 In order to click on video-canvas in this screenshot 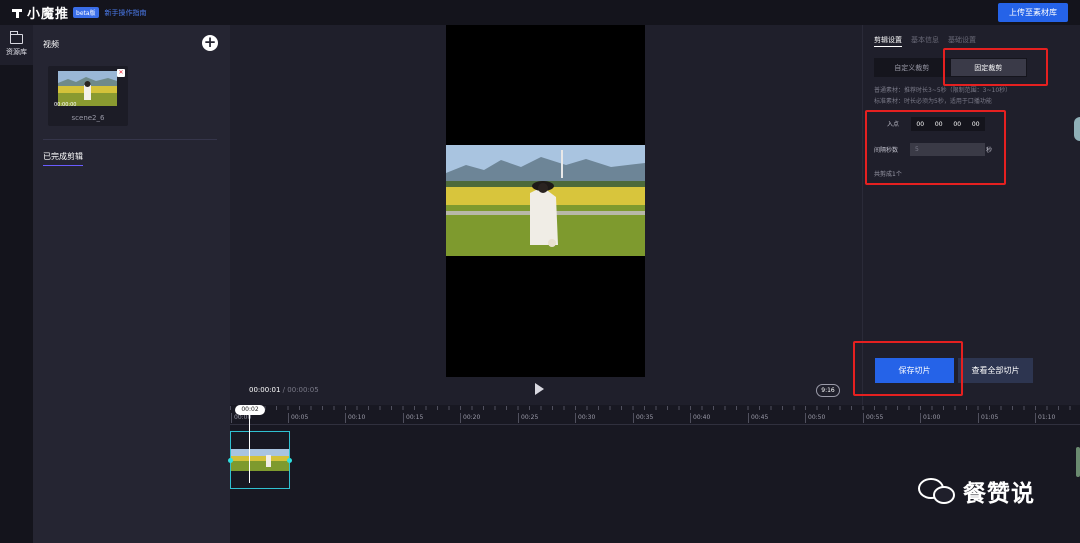, I will do `click(545, 201)`.